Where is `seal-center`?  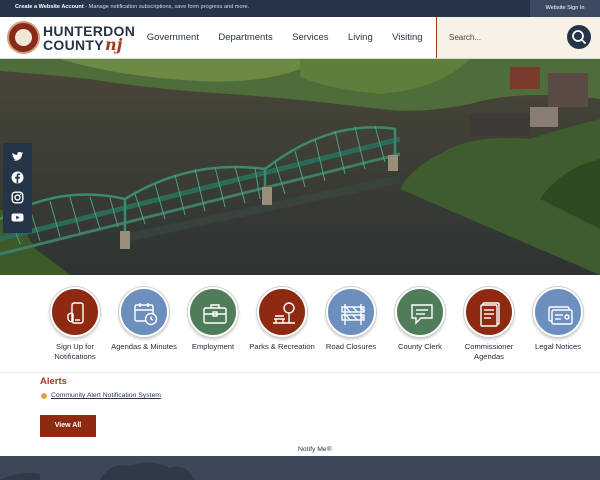 seal-center is located at coordinates (23, 37).